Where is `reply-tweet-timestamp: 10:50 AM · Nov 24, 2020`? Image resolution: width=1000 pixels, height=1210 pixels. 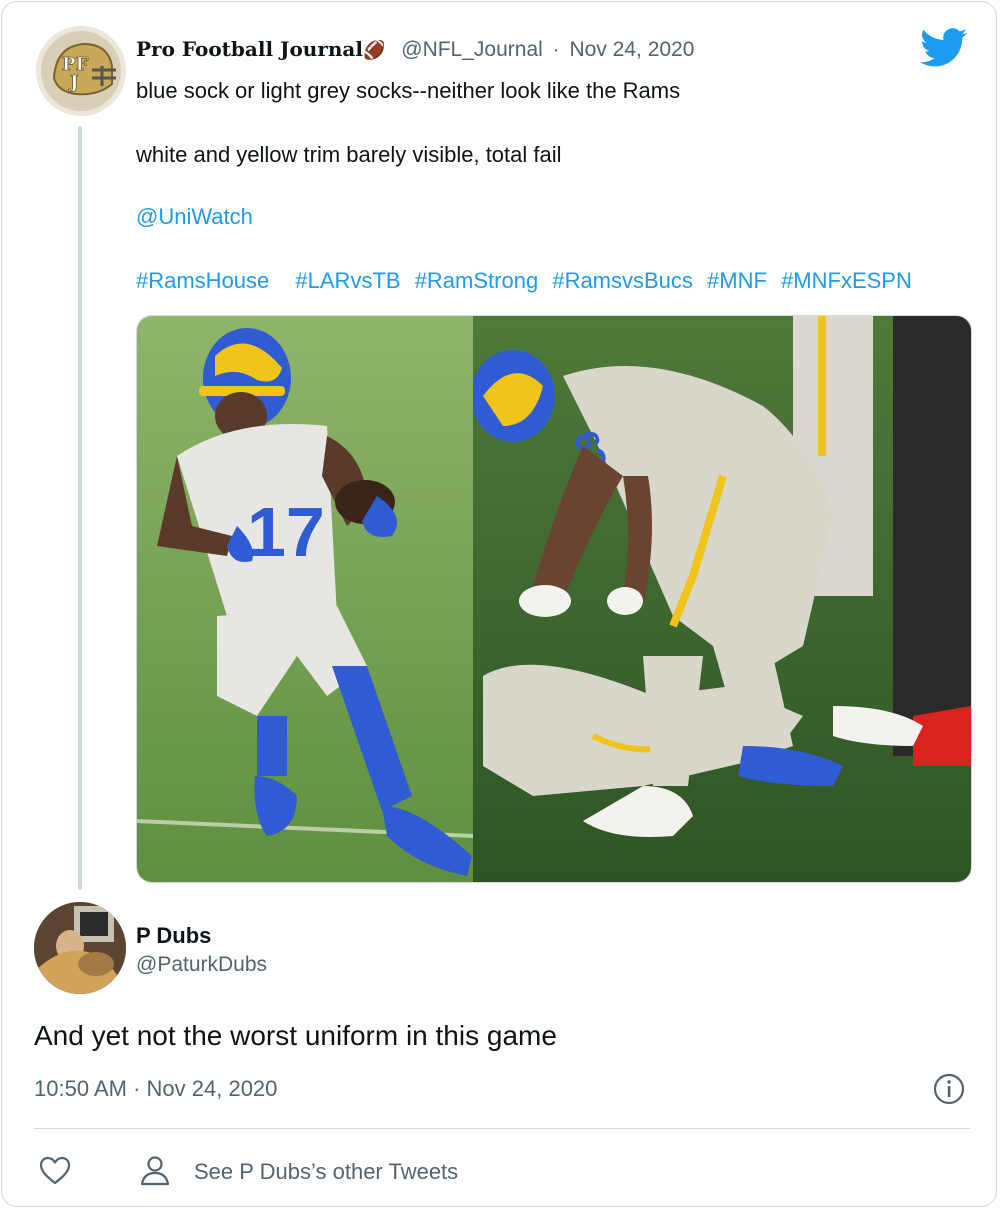
reply-tweet-timestamp: 10:50 AM · Nov 24, 2020 is located at coordinates (155, 1089).